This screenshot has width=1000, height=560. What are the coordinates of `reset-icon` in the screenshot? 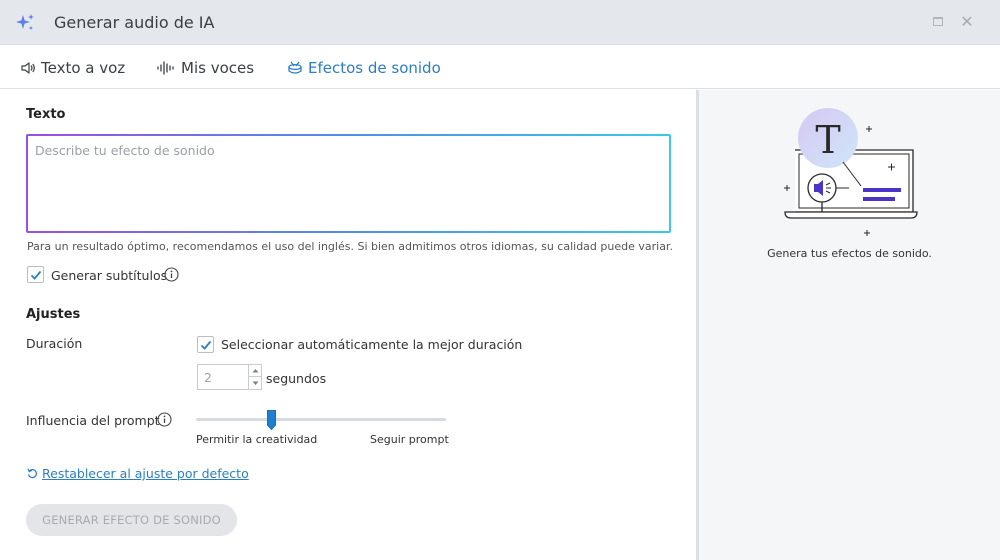 It's located at (32, 473).